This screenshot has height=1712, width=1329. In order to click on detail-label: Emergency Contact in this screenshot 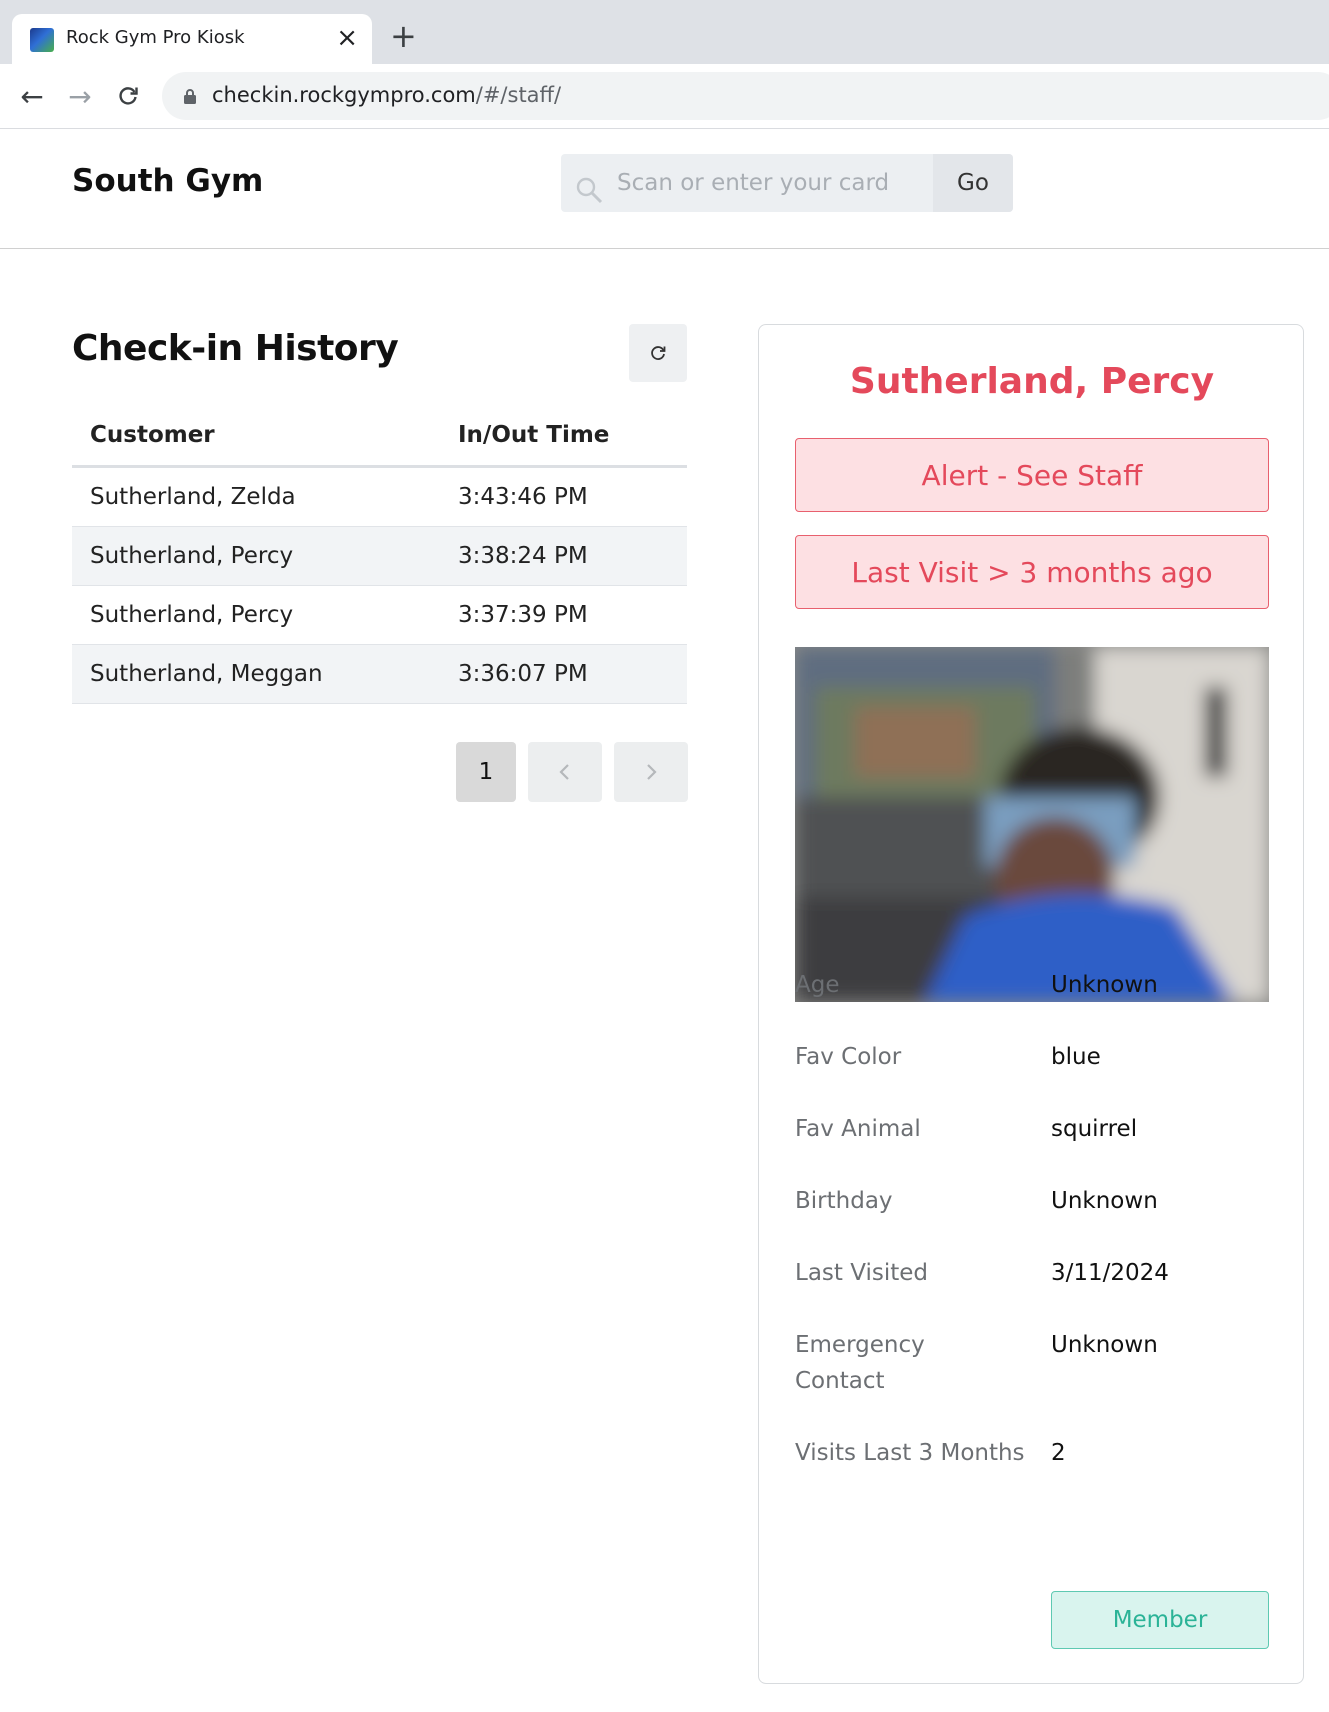, I will do `click(860, 1363)`.